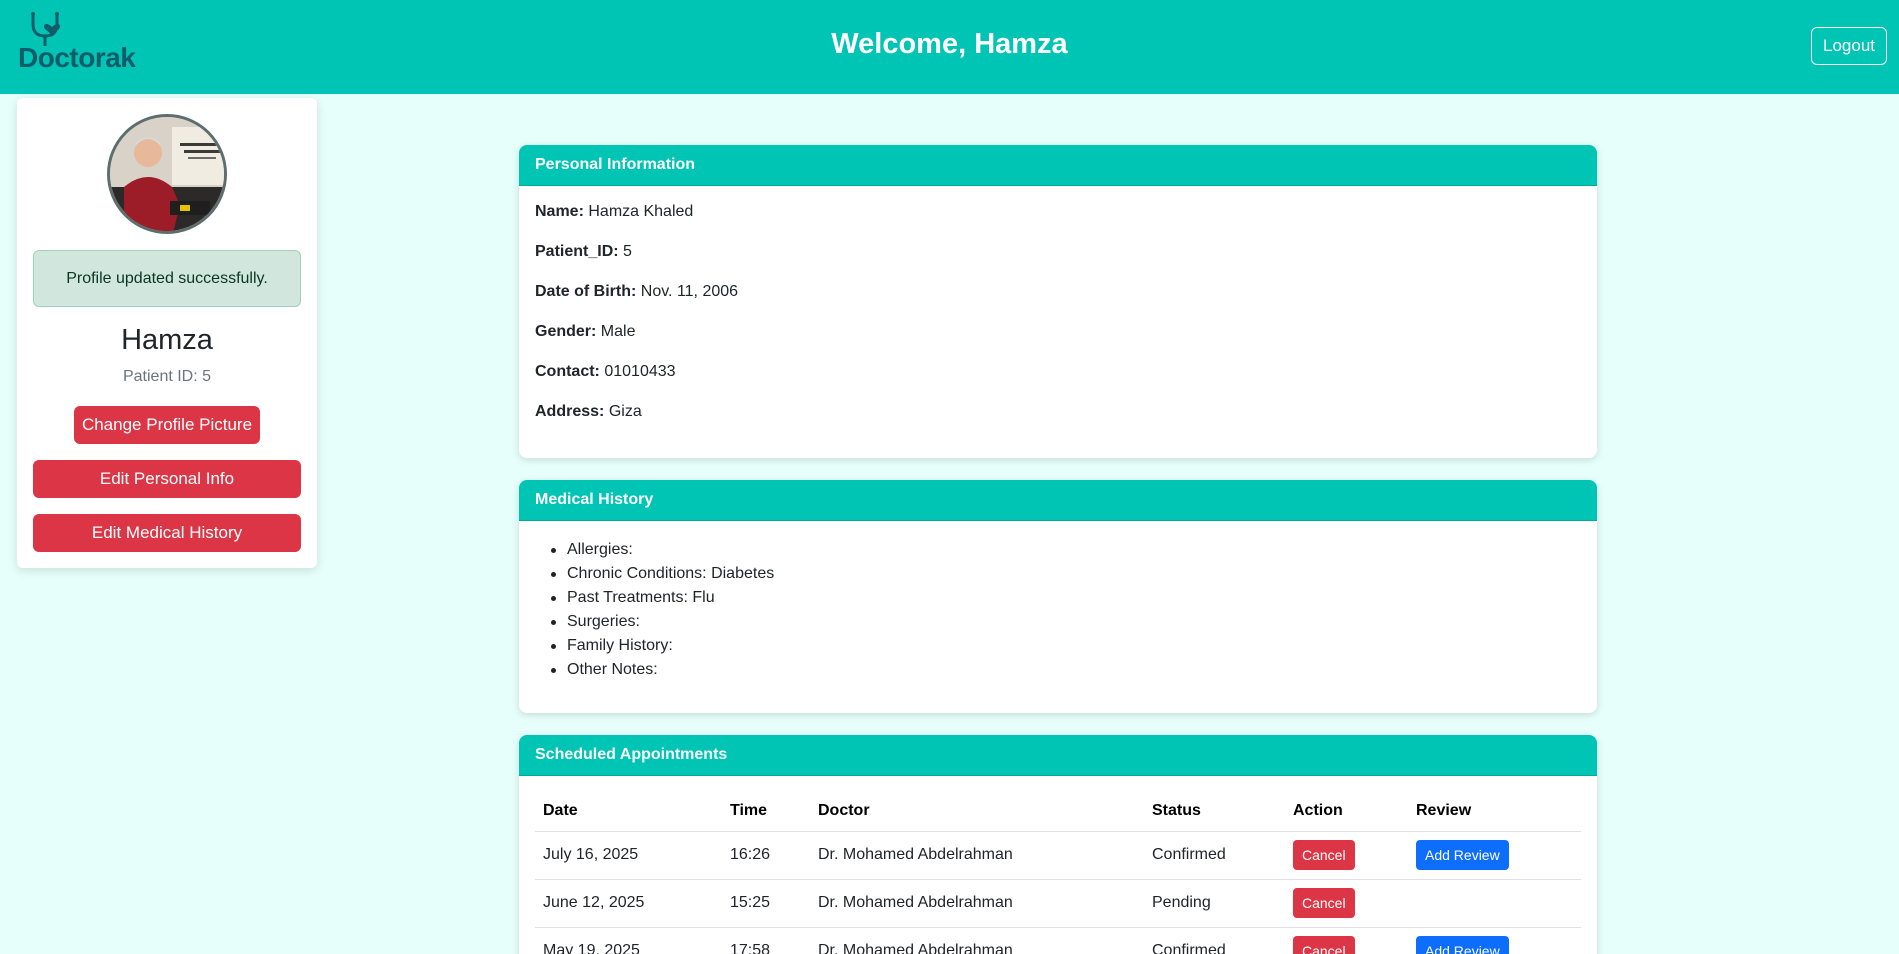 This screenshot has height=954, width=1899. Describe the element at coordinates (586, 291) in the screenshot. I see `field-label: Date of Birth:` at that location.